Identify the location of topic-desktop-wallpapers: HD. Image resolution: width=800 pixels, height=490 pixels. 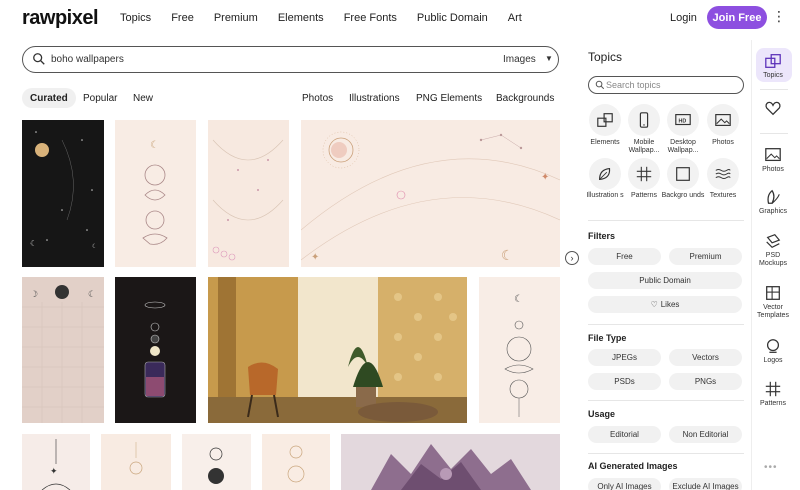
(683, 120).